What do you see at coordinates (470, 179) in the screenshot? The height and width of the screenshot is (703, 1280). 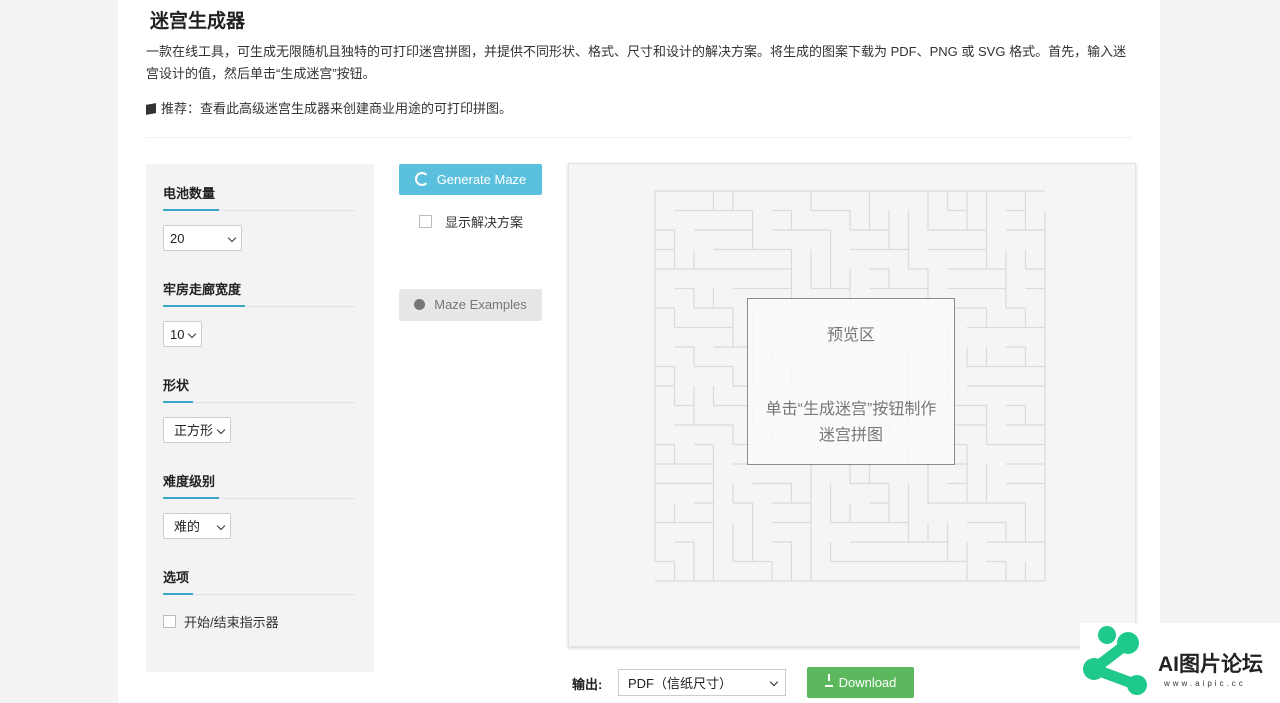 I see `generate-maze-button: Generate Maze` at bounding box center [470, 179].